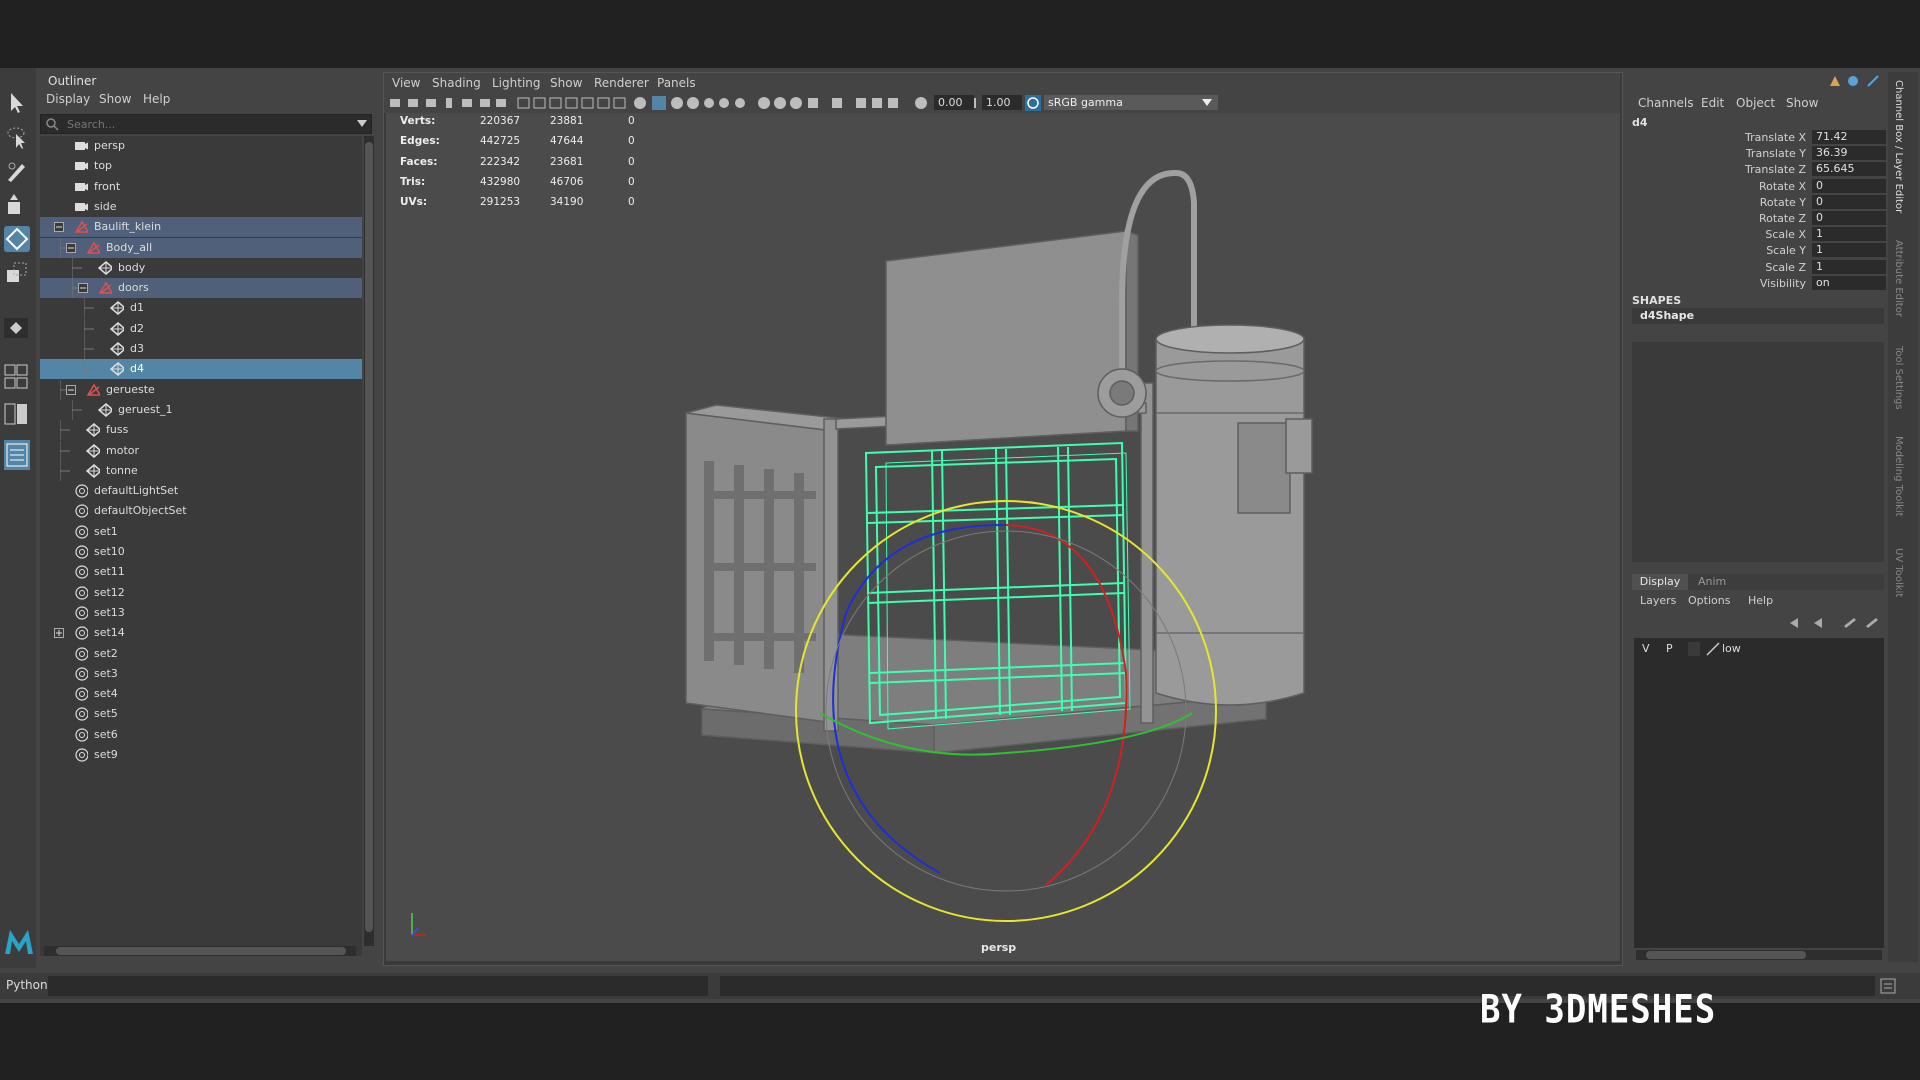 The height and width of the screenshot is (1080, 1920). Describe the element at coordinates (1712, 582) in the screenshot. I see `tab-anim: Anim` at that location.